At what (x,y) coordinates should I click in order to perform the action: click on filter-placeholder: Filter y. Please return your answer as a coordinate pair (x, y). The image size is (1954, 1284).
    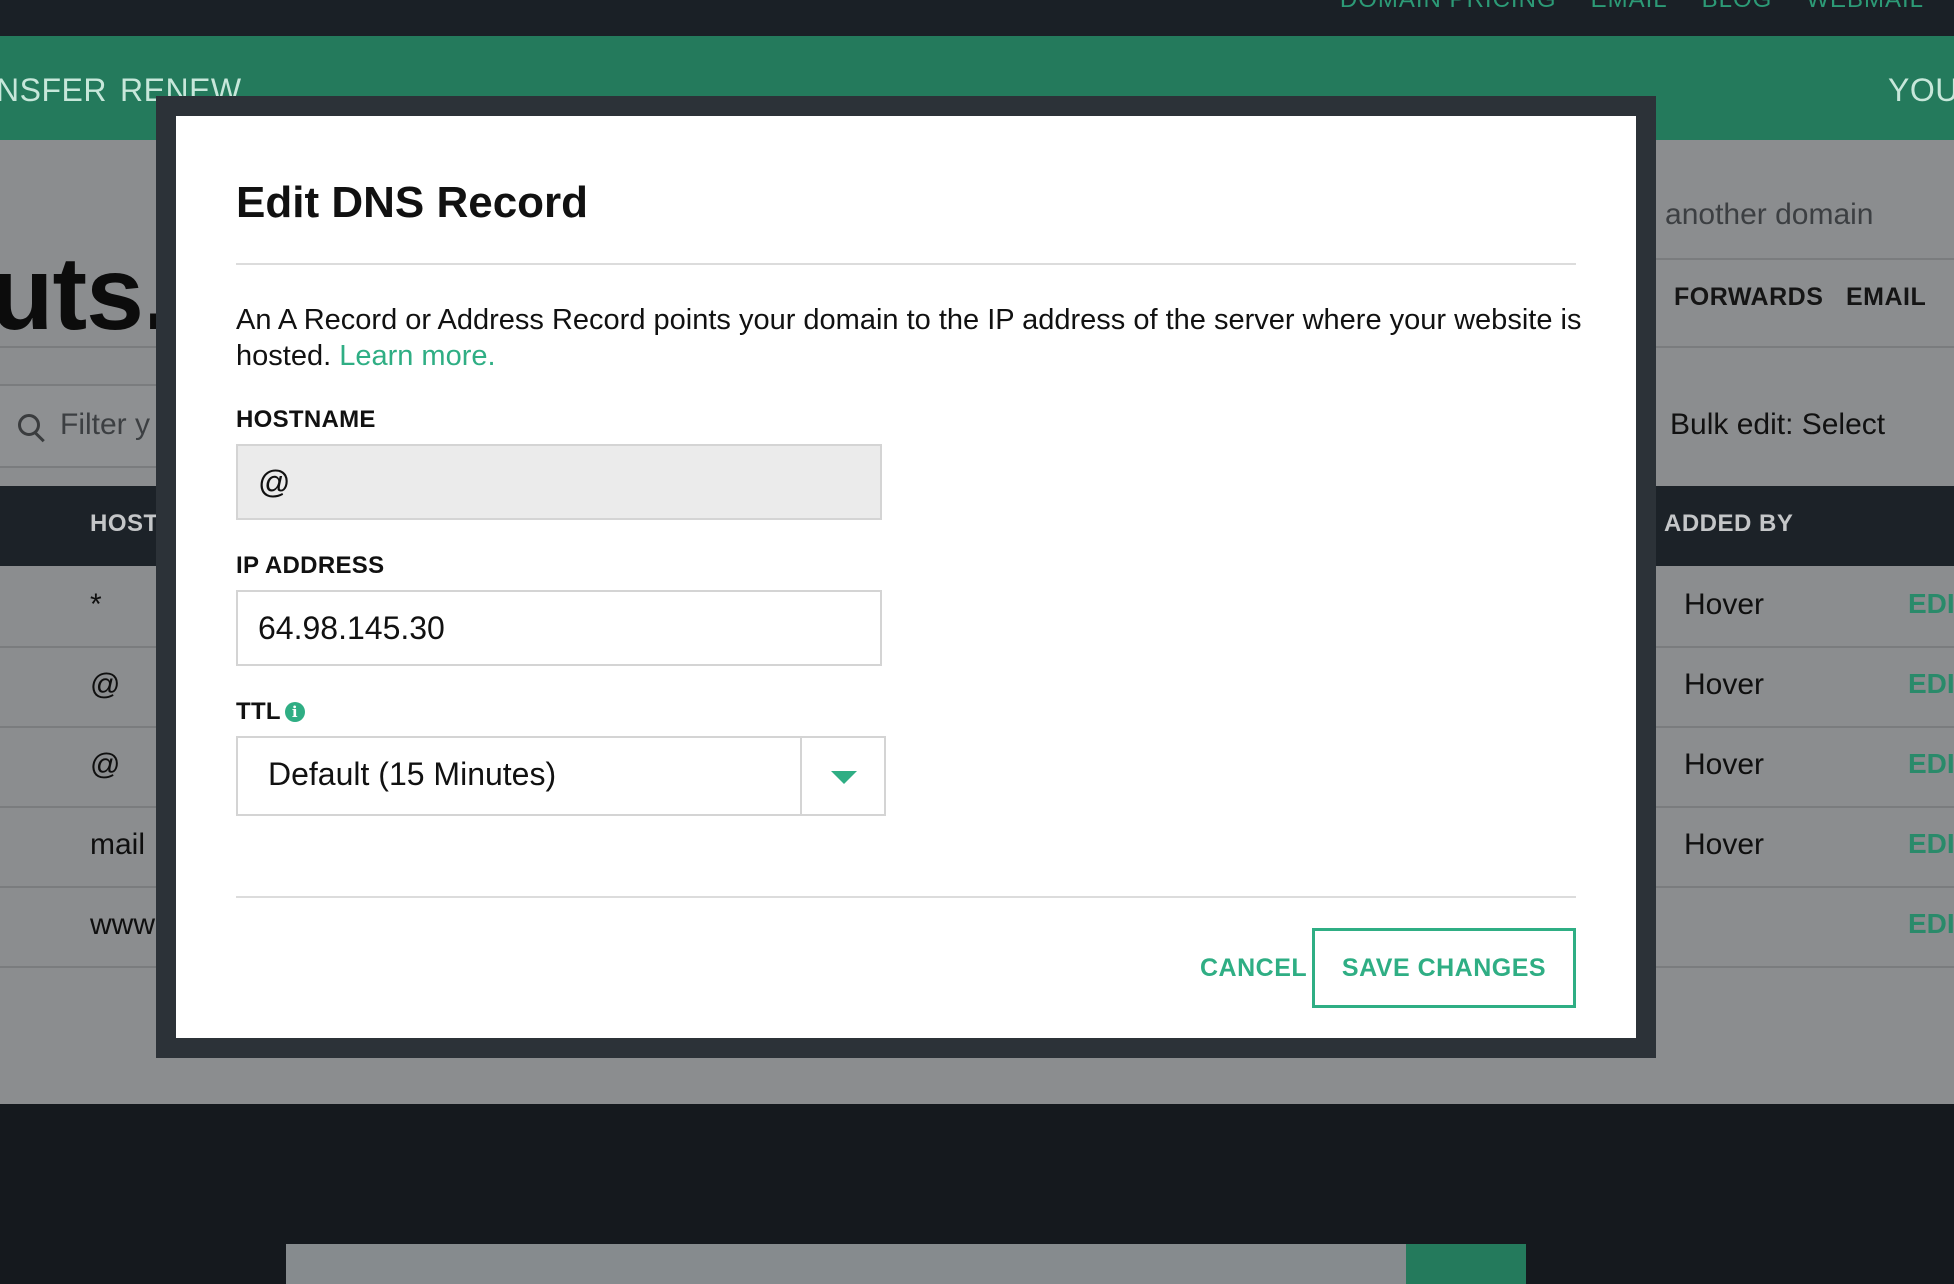
    Looking at the image, I should click on (105, 424).